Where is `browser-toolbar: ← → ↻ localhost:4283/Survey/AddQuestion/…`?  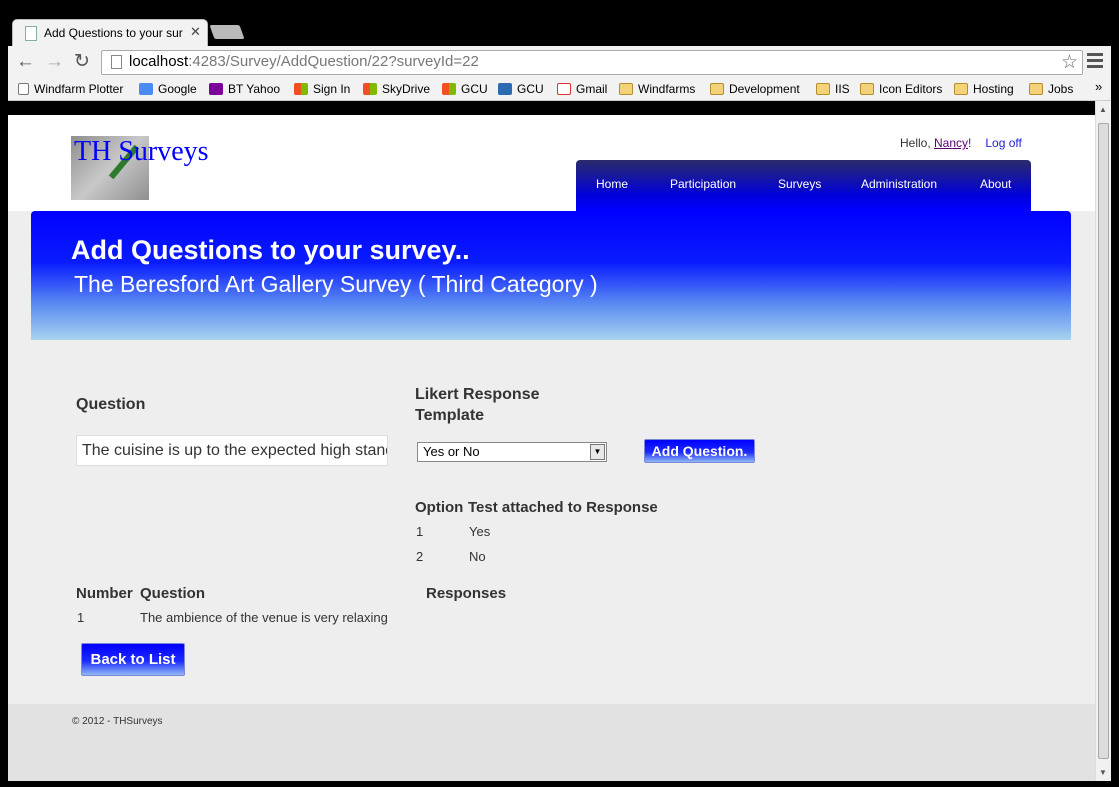 browser-toolbar: ← → ↻ localhost:4283/Survey/AddQuestion/… is located at coordinates (559, 62).